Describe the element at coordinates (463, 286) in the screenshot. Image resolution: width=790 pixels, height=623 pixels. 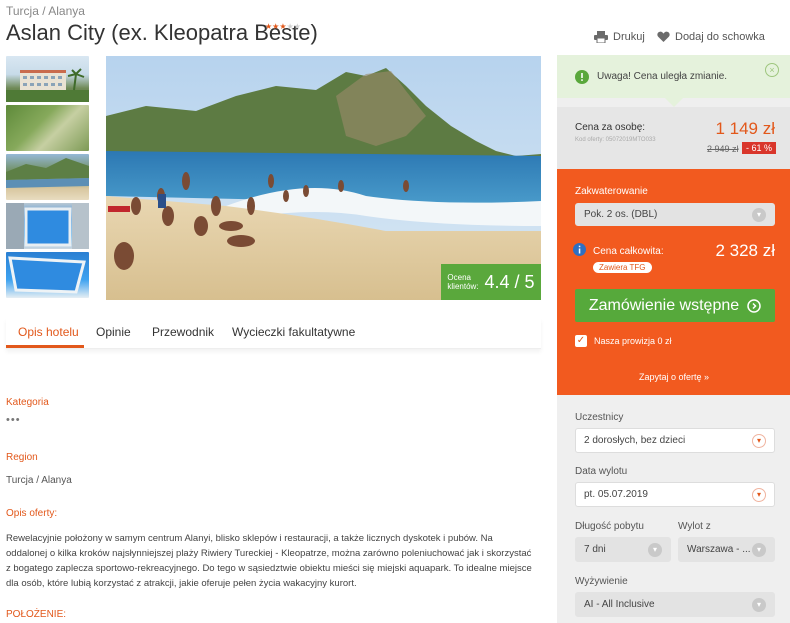
I see `rating-label: klientów:` at that location.